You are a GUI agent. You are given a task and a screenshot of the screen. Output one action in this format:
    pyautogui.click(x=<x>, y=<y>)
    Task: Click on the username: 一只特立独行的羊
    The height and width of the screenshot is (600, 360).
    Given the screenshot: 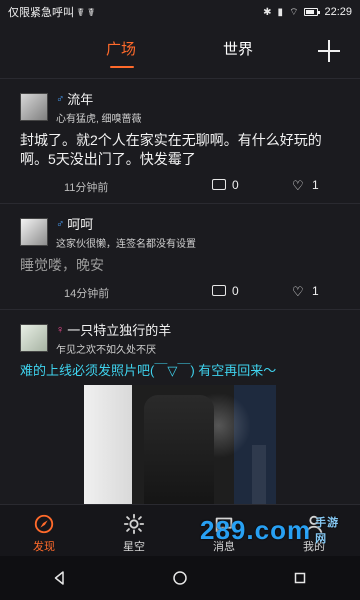 What is the action you would take?
    pyautogui.click(x=119, y=329)
    